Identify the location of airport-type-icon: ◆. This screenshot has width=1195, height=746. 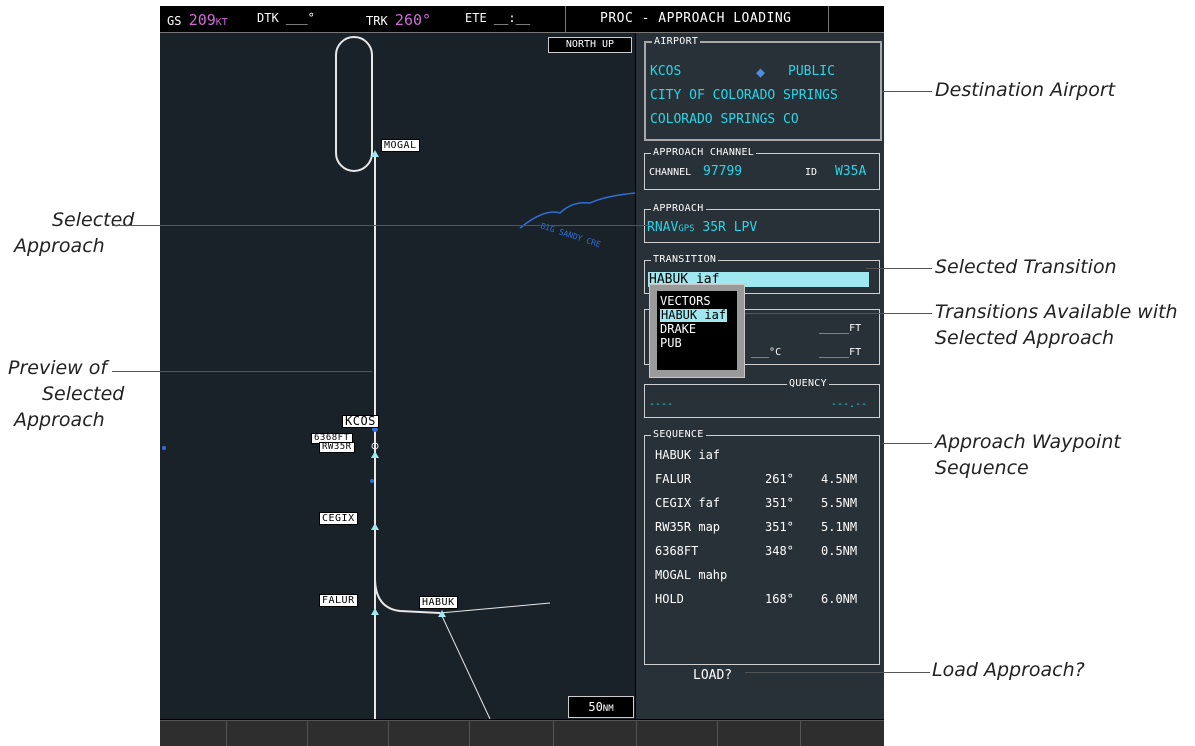
(761, 72).